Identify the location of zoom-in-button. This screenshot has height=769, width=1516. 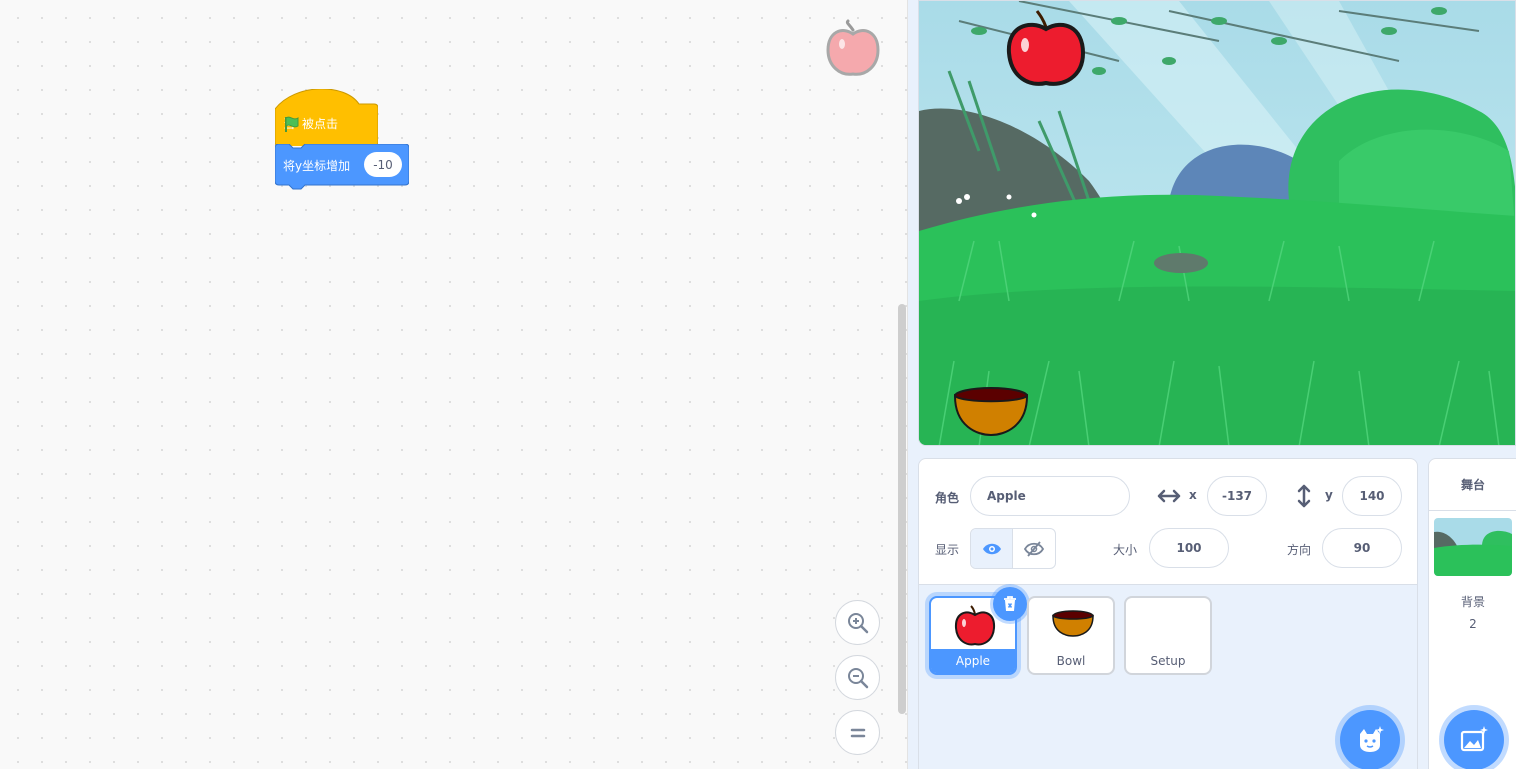
(857, 622).